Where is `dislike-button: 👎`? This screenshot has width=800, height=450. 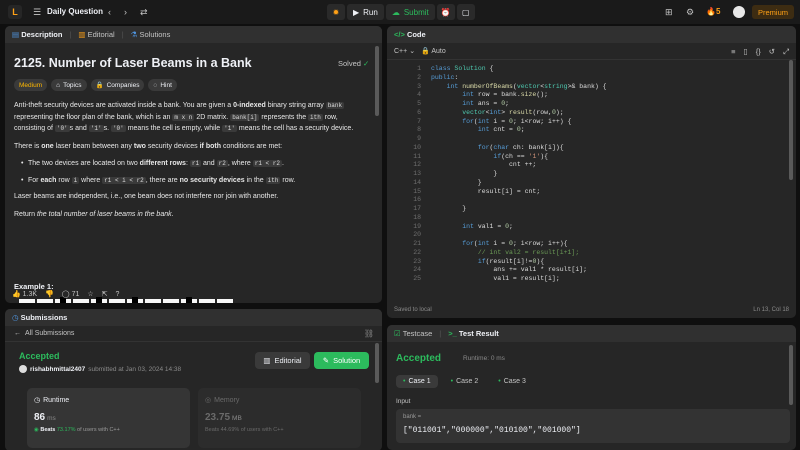
dislike-button: 👎 is located at coordinates (49, 294).